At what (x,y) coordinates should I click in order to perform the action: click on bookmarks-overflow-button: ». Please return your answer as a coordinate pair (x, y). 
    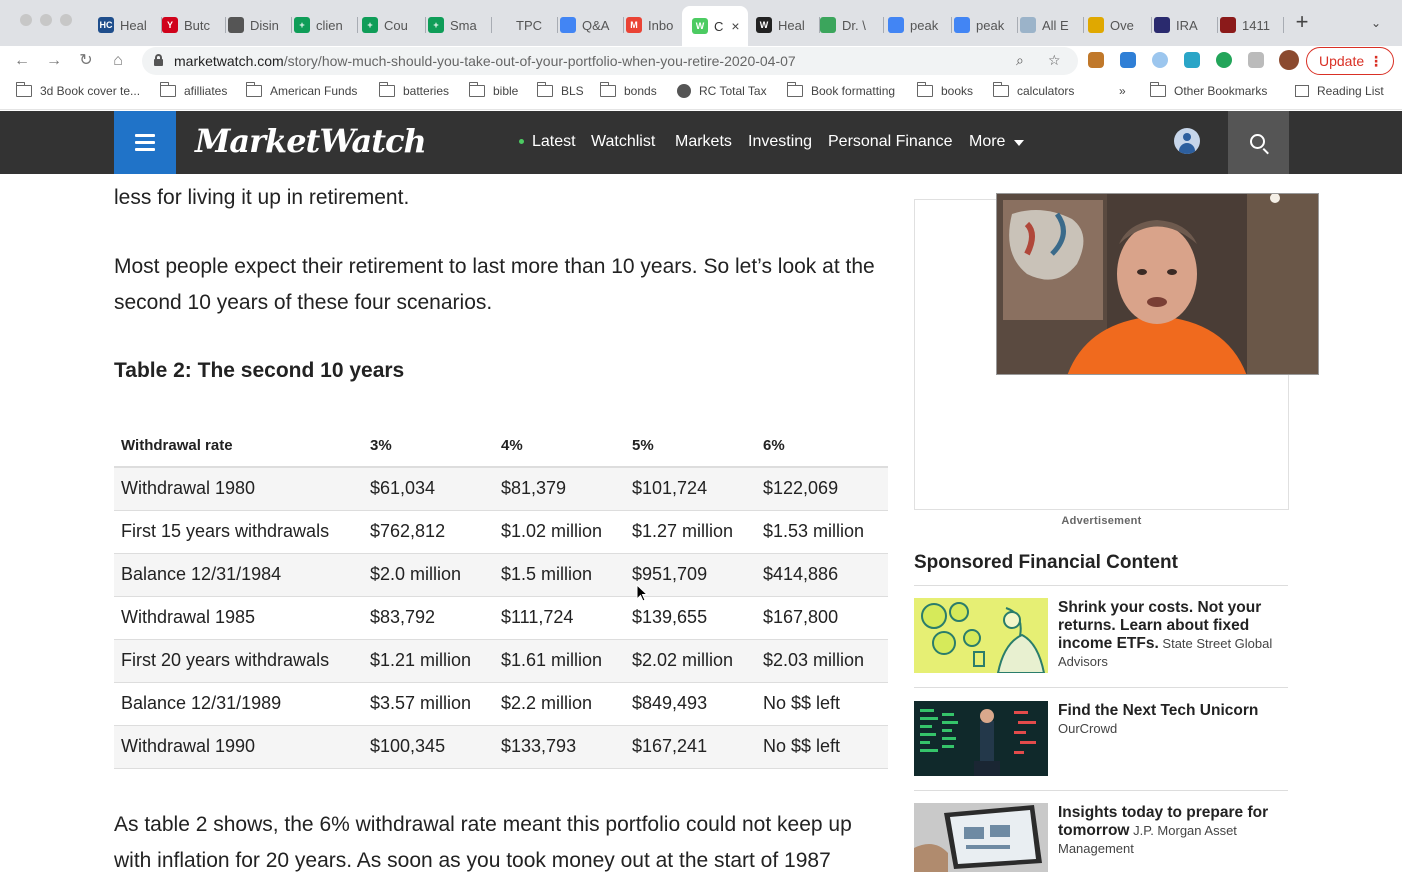
    Looking at the image, I should click on (1122, 91).